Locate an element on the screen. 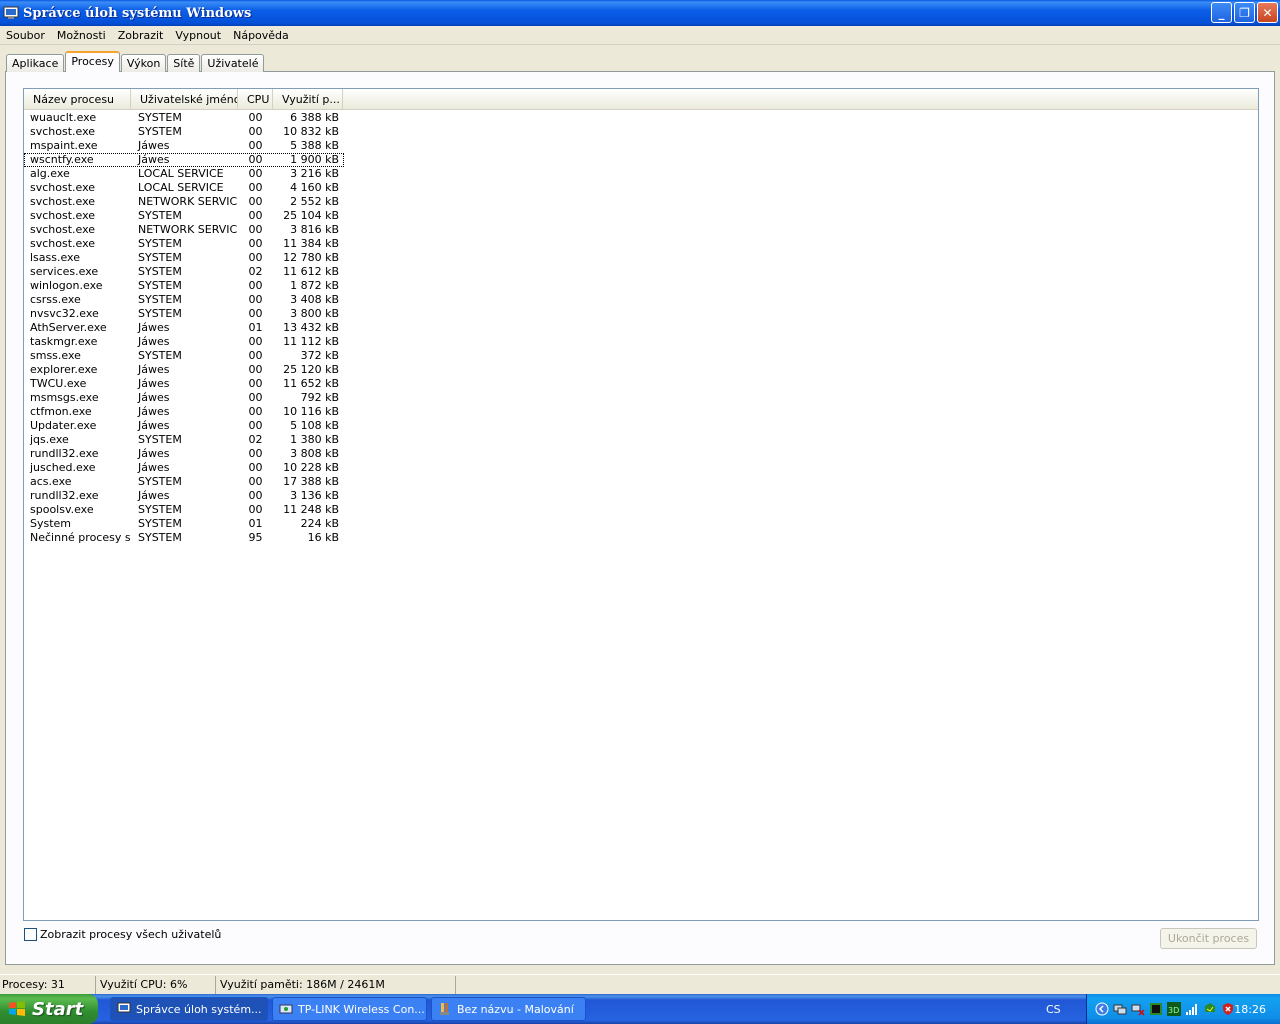 The image size is (1280, 1024). taskbar-item-label: Bez názvu - Malování is located at coordinates (515, 1009).